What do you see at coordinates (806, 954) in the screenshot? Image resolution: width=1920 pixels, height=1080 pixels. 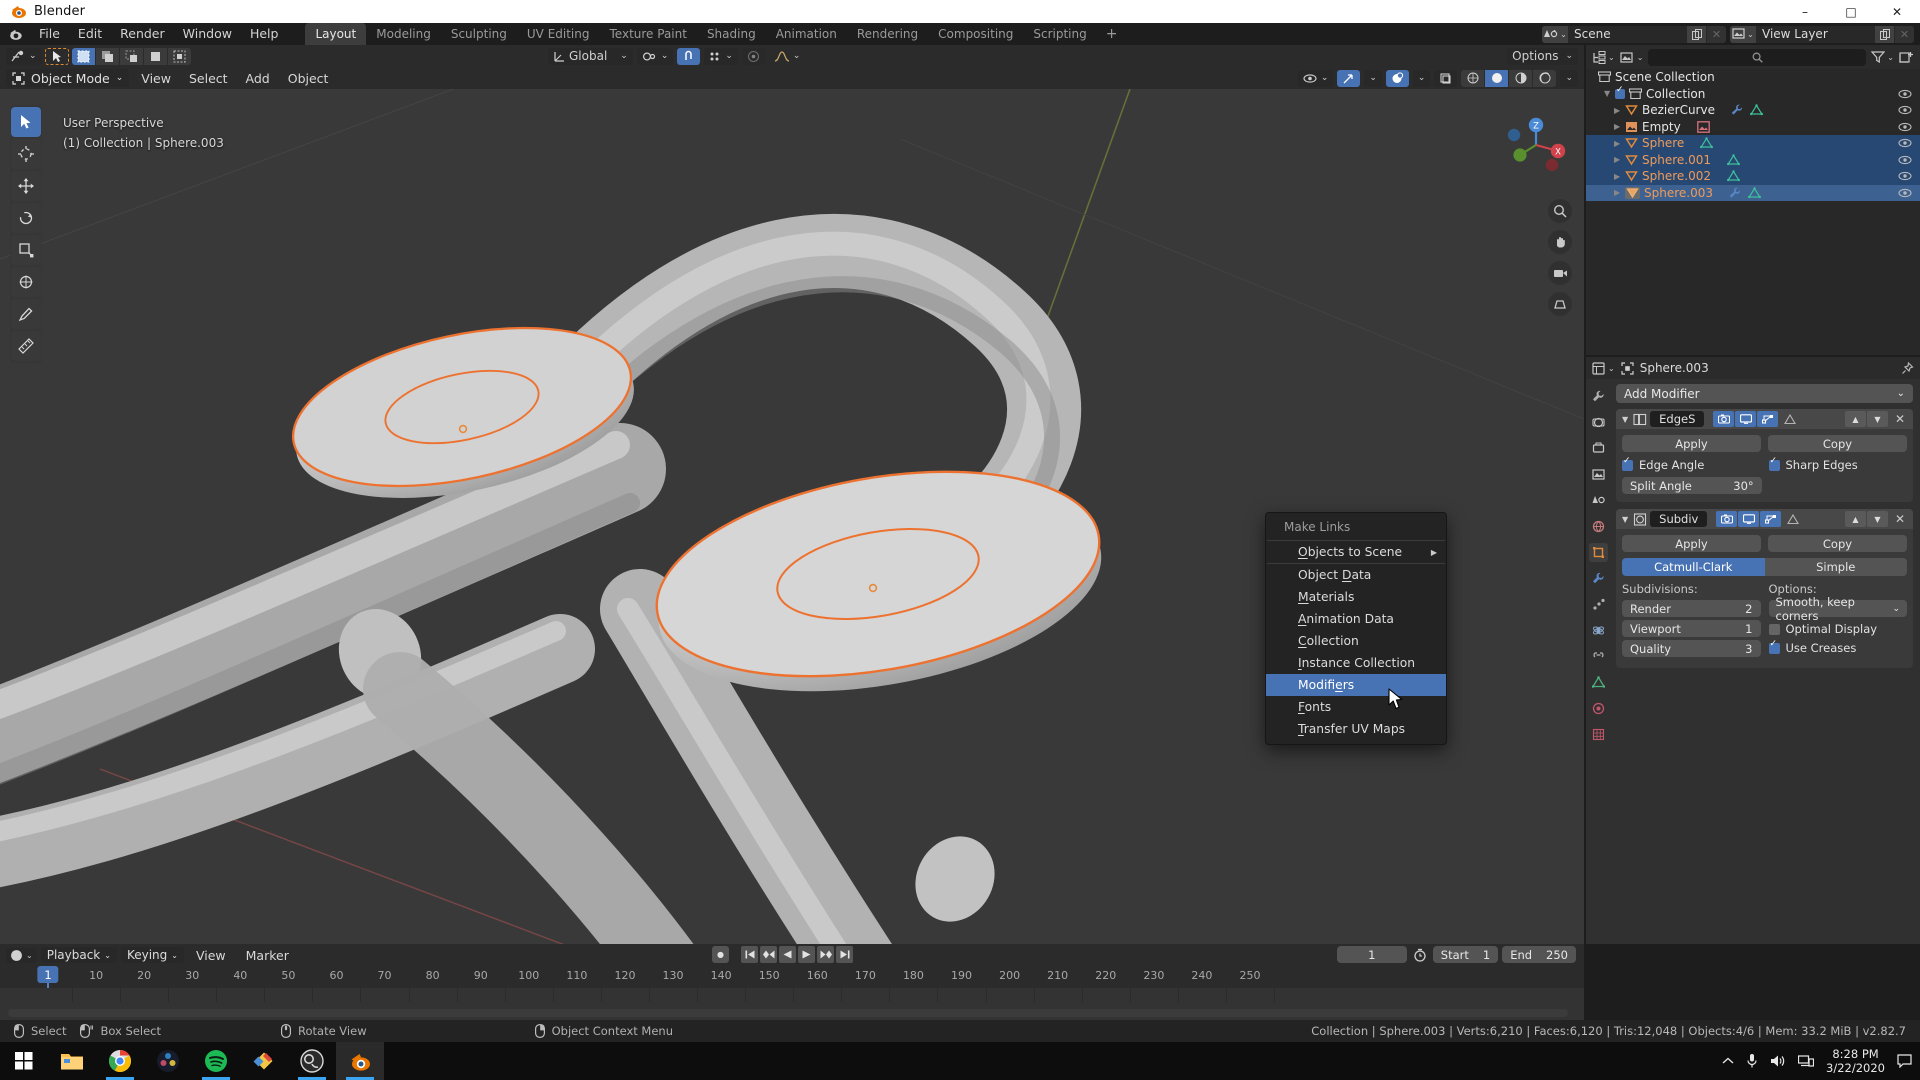 I see `play-button` at bounding box center [806, 954].